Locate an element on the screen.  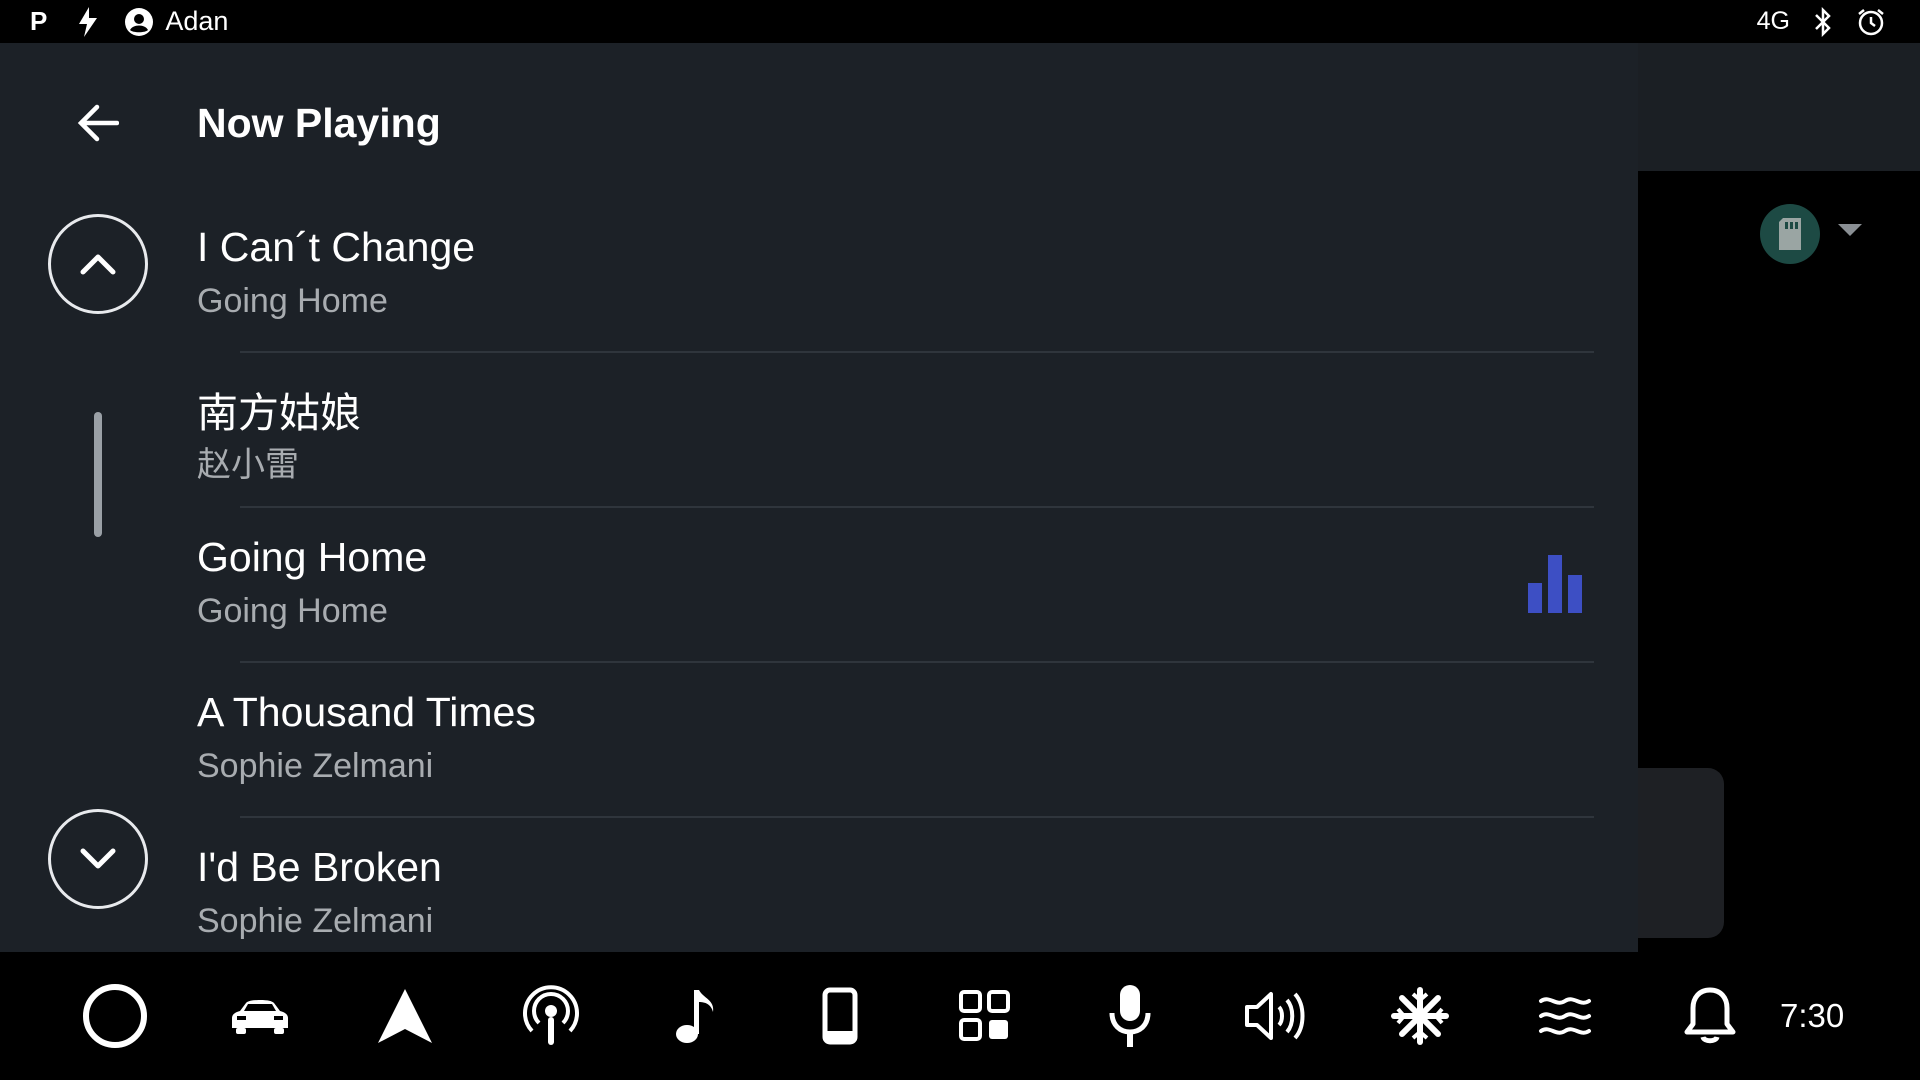
media-source-button is located at coordinates (1790, 234).